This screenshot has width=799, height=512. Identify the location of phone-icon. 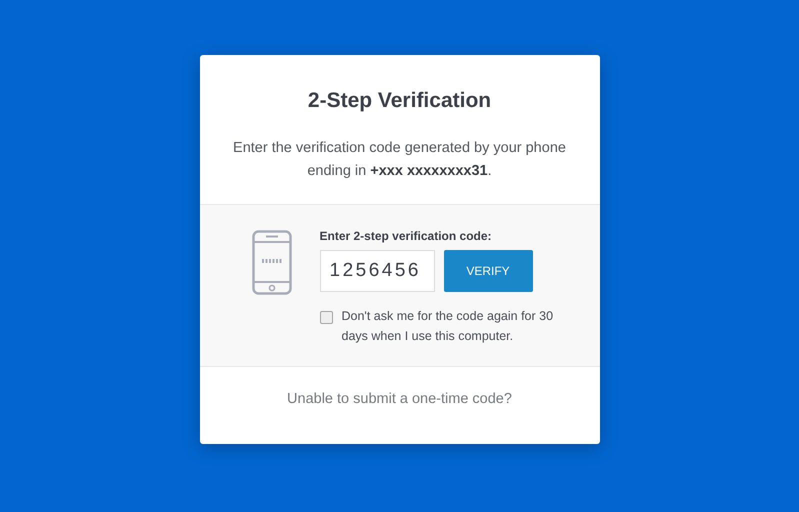
(272, 262).